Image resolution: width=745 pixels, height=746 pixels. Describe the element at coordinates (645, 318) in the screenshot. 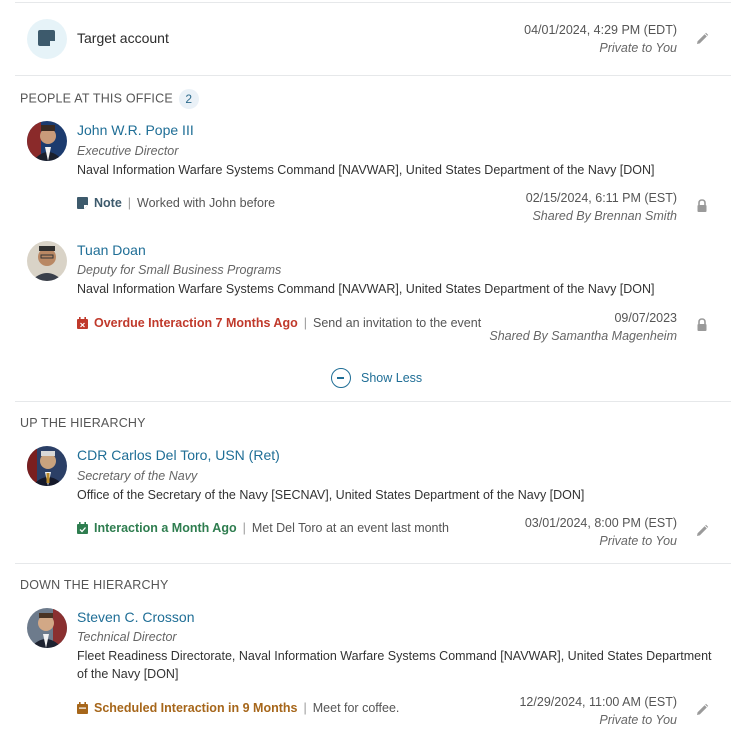

I see `activity-timestamp: 09/07/2023` at that location.